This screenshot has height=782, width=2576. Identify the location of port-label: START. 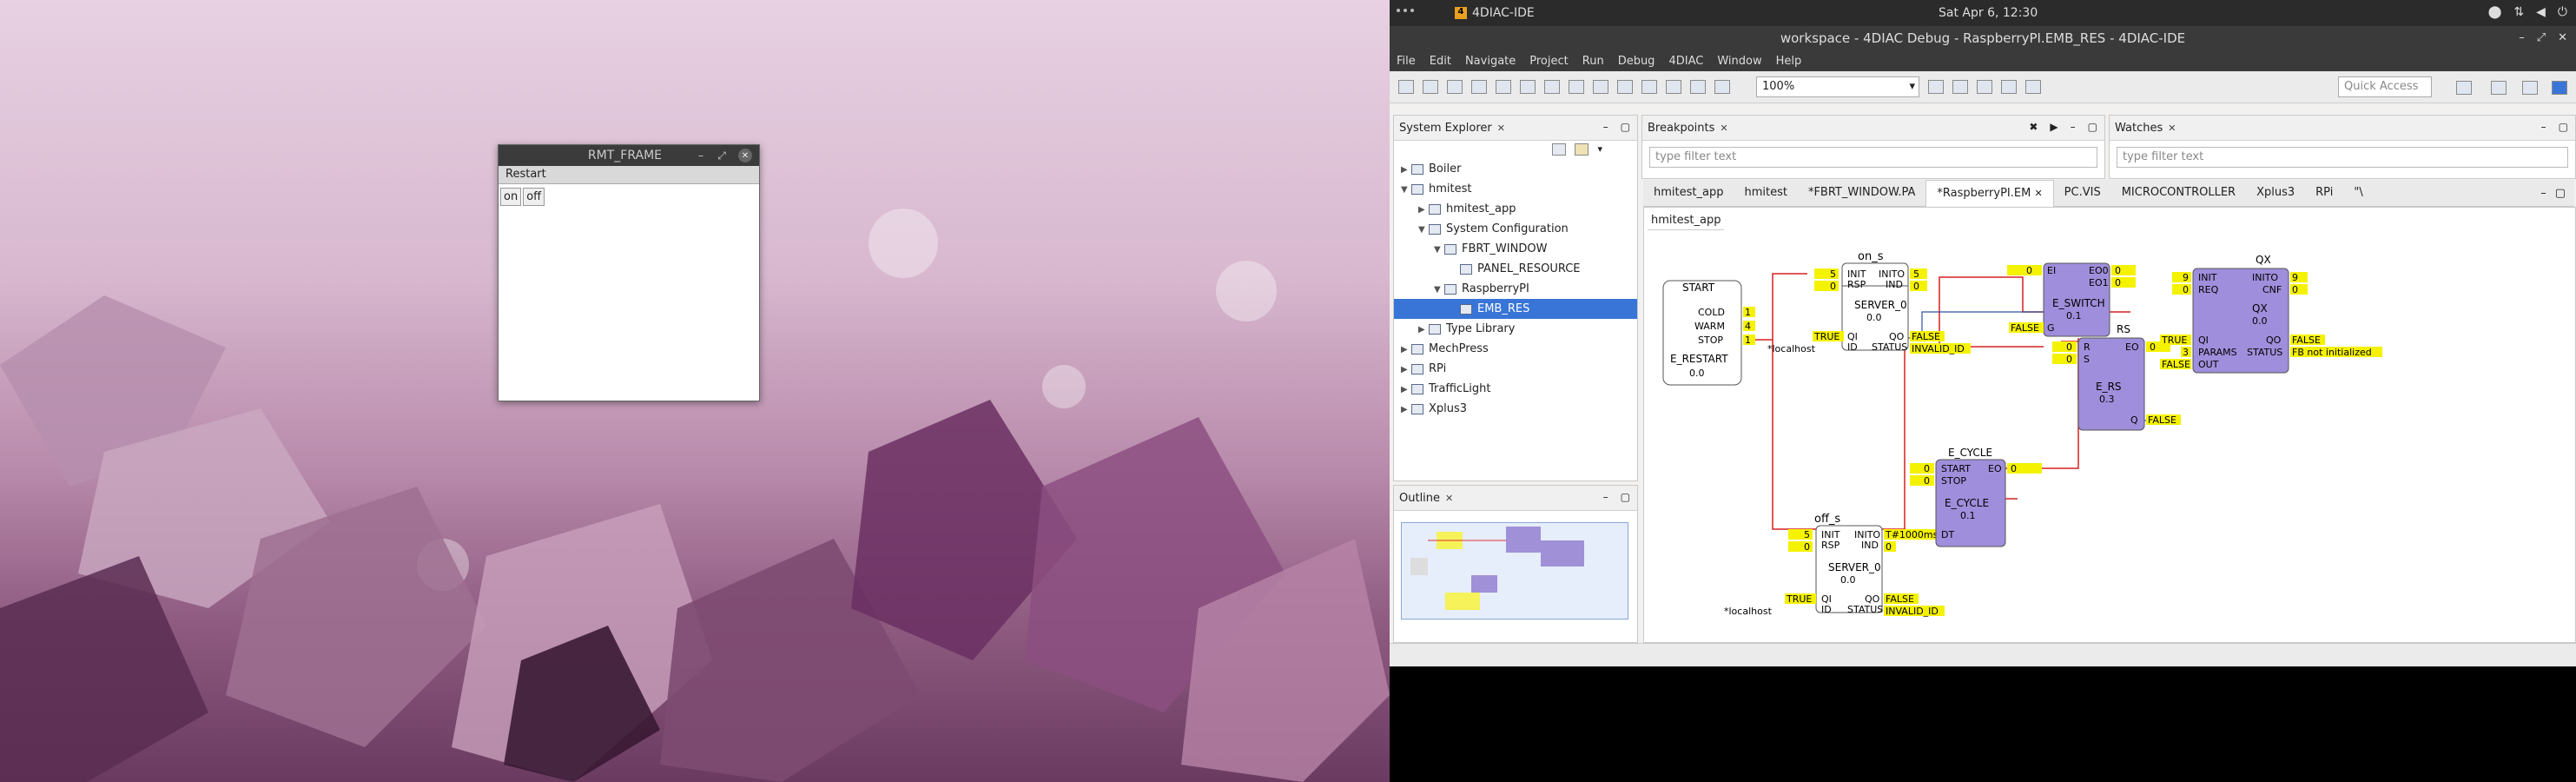
(1956, 469).